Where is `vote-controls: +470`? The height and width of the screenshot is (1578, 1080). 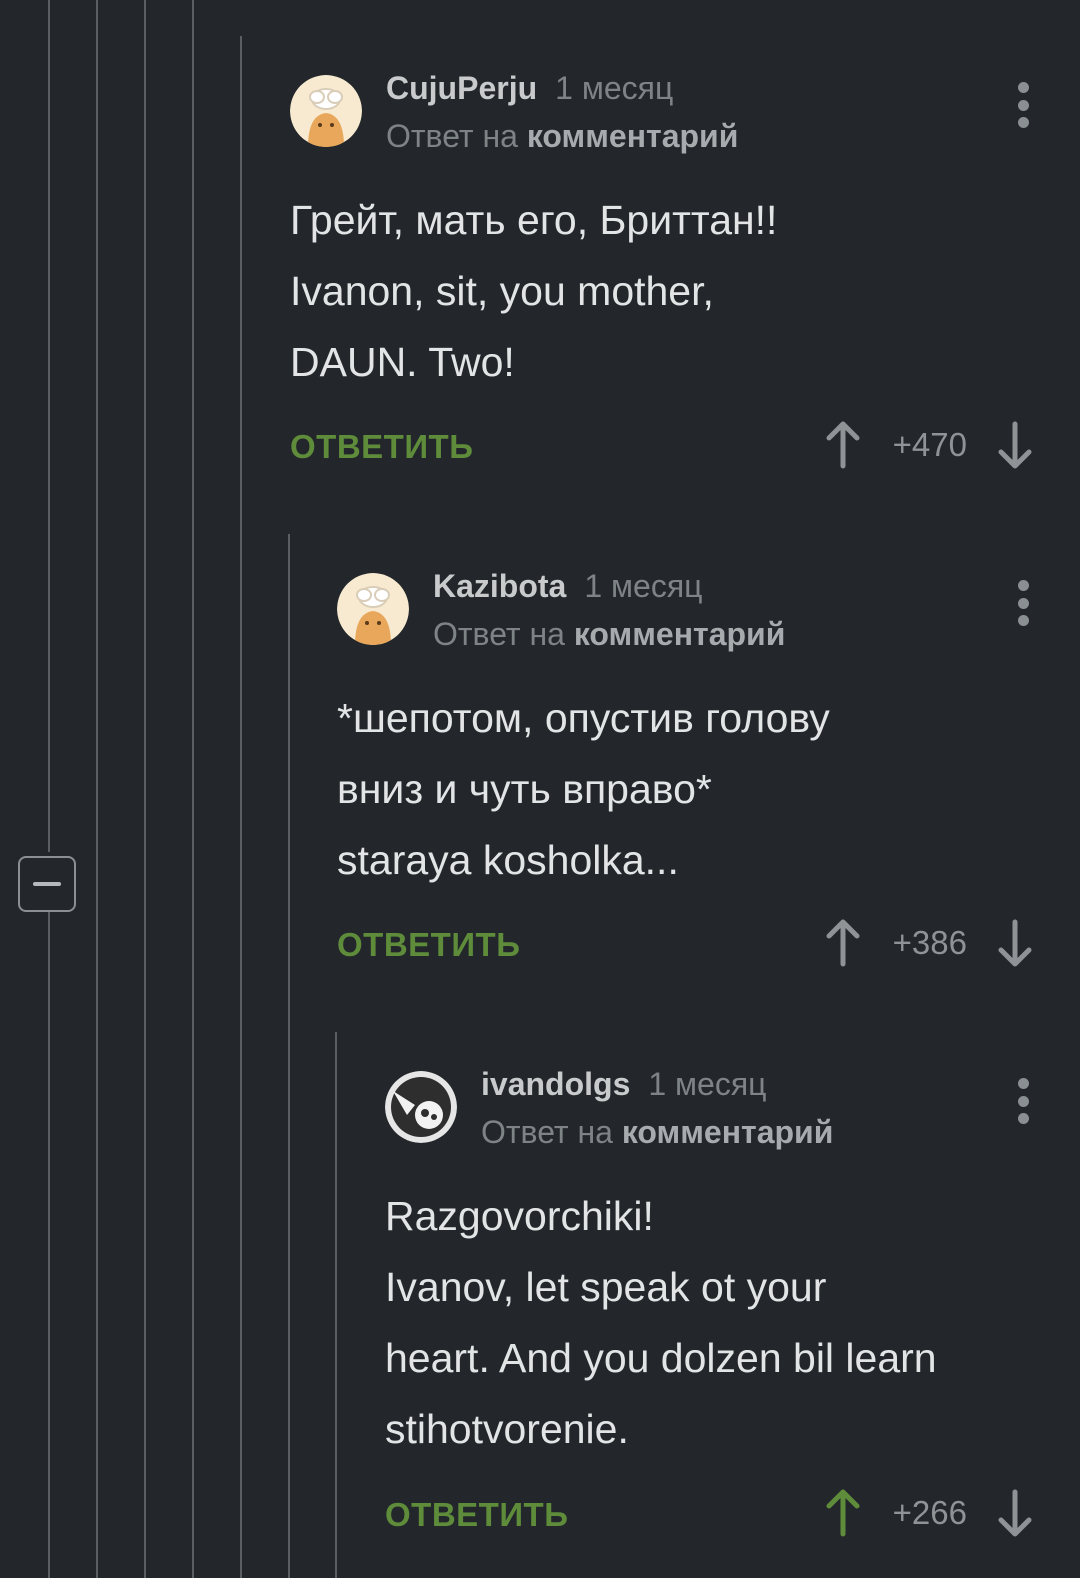
vote-controls: +470 is located at coordinates (929, 445).